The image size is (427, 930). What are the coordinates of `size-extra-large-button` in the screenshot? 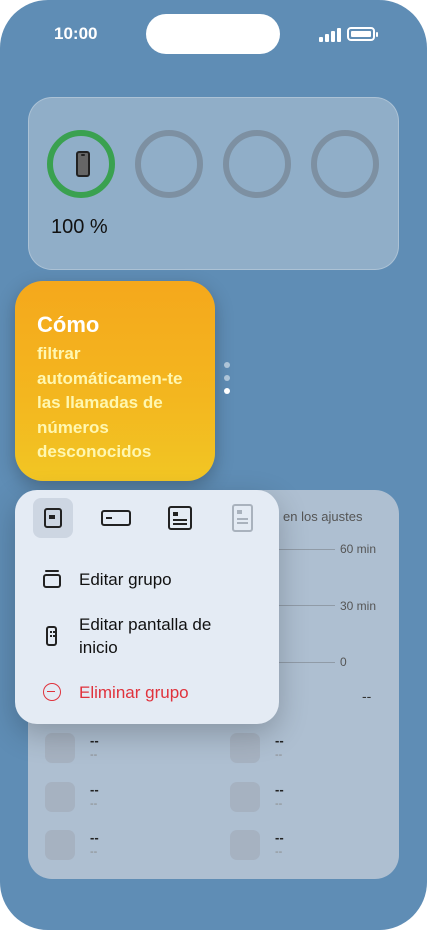 It's located at (242, 518).